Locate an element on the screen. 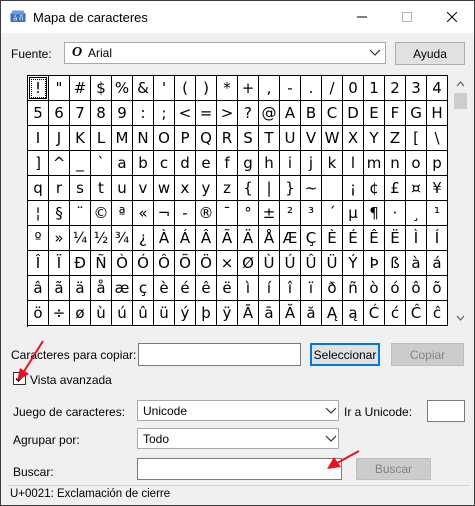  character-cell: & is located at coordinates (143, 88).